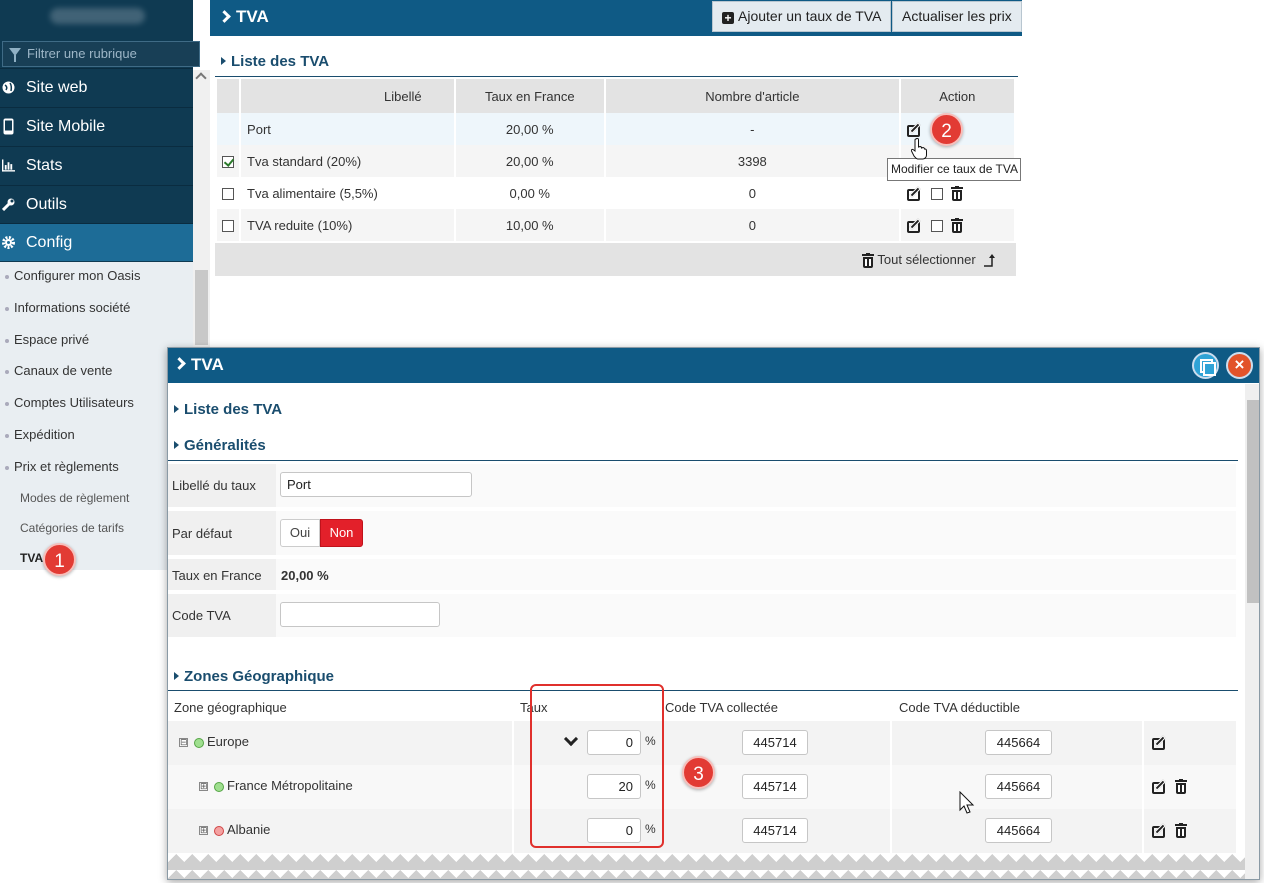 The width and height of the screenshot is (1264, 883). Describe the element at coordinates (31, 558) in the screenshot. I see `submenu-item-tva: TVA` at that location.